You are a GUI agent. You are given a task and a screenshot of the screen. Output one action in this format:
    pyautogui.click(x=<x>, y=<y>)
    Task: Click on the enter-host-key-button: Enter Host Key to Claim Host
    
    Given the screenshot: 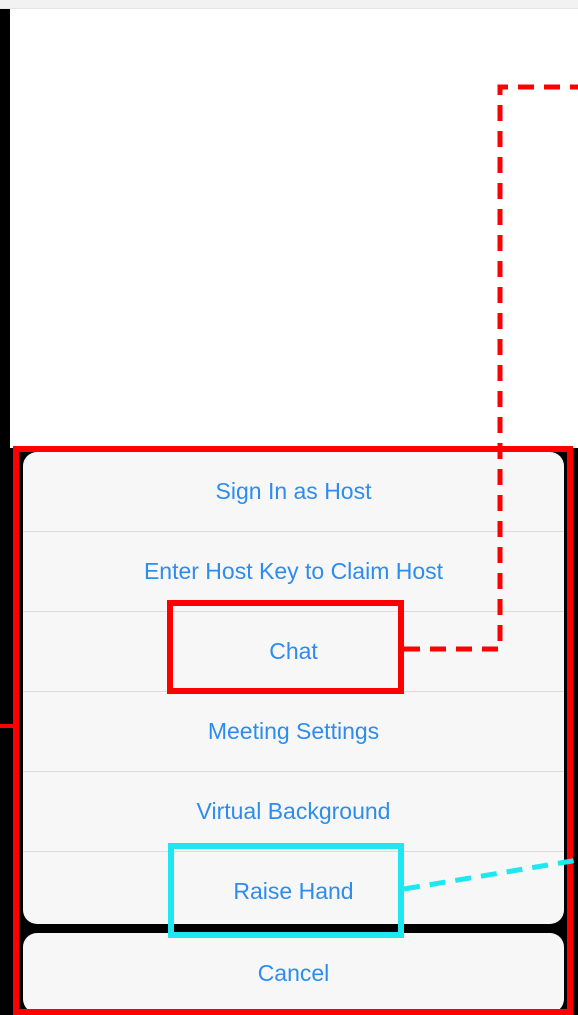 What is the action you would take?
    pyautogui.click(x=293, y=572)
    